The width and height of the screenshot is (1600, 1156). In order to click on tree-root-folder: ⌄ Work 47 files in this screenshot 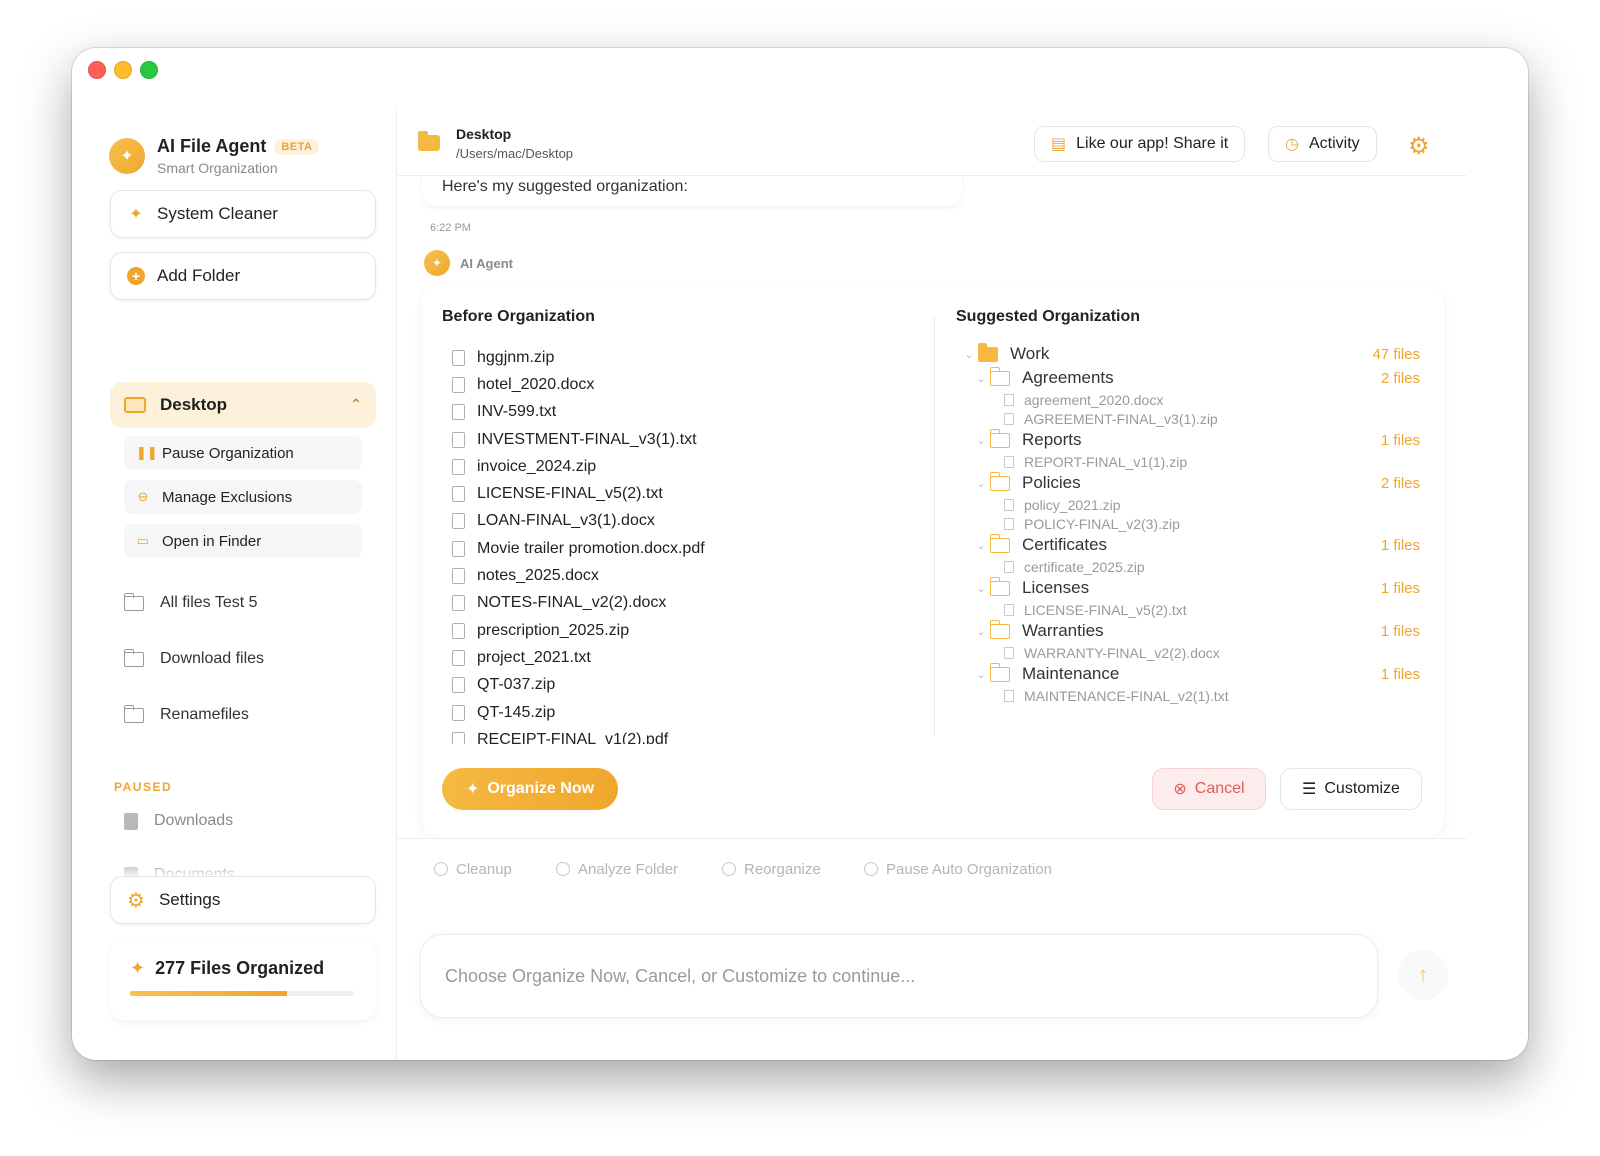, I will do `click(1192, 354)`.